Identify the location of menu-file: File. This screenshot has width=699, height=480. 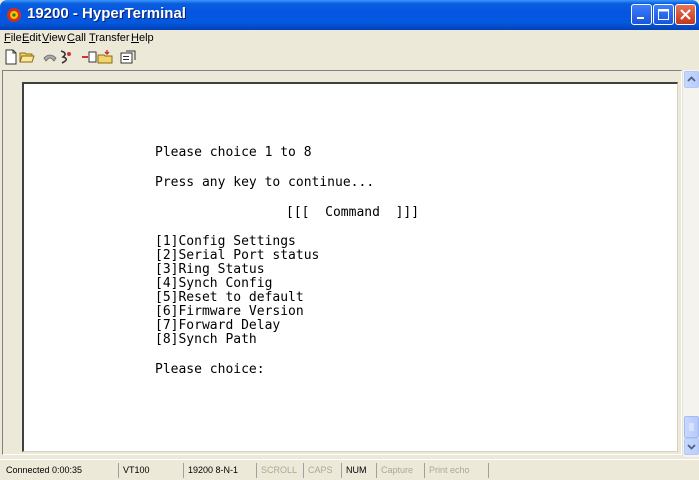
(13, 38).